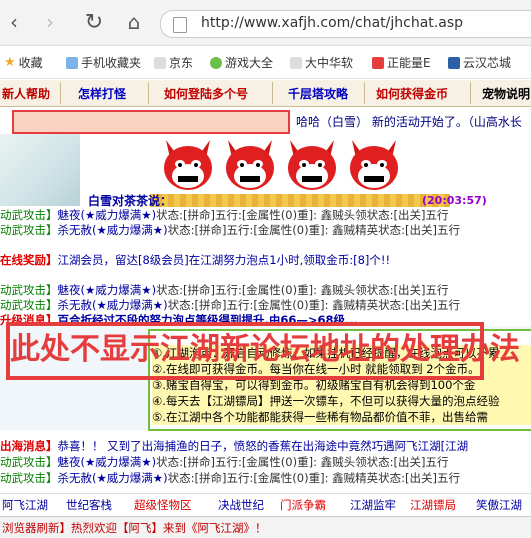  What do you see at coordinates (29, 446) in the screenshot?
I see `line-tag: 出海消息】` at bounding box center [29, 446].